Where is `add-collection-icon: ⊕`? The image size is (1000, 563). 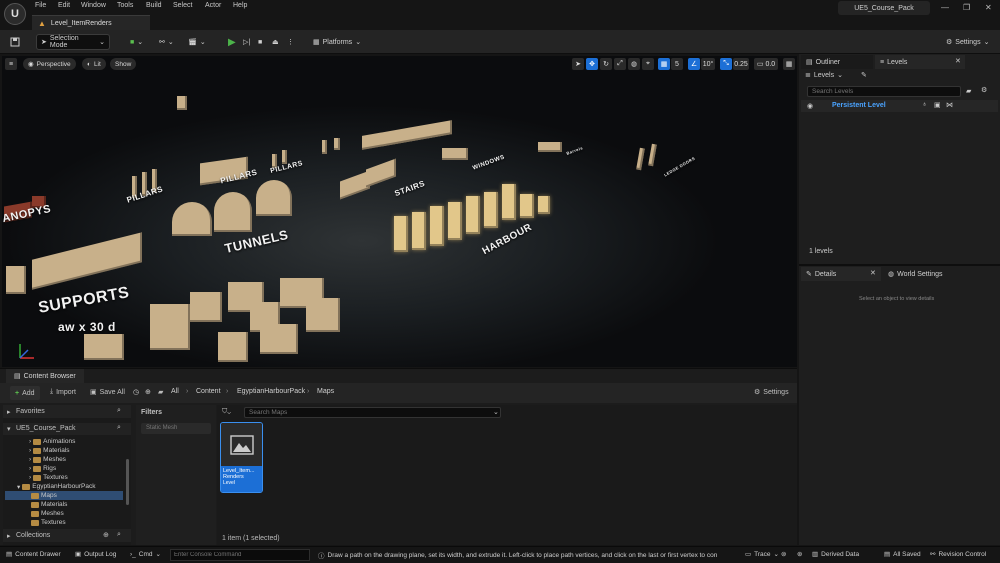
add-collection-icon: ⊕ is located at coordinates (106, 535).